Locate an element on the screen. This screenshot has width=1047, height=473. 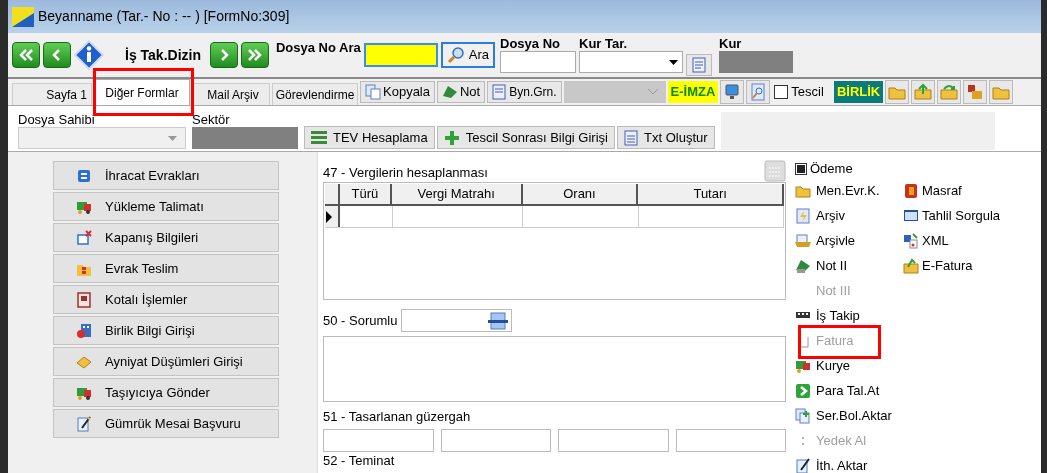
copy-icon is located at coordinates (373, 91).